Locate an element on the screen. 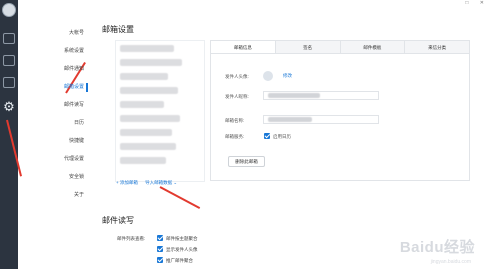 The width and height of the screenshot is (499, 269). nav-item-account: 大帐号 is located at coordinates (63, 33).